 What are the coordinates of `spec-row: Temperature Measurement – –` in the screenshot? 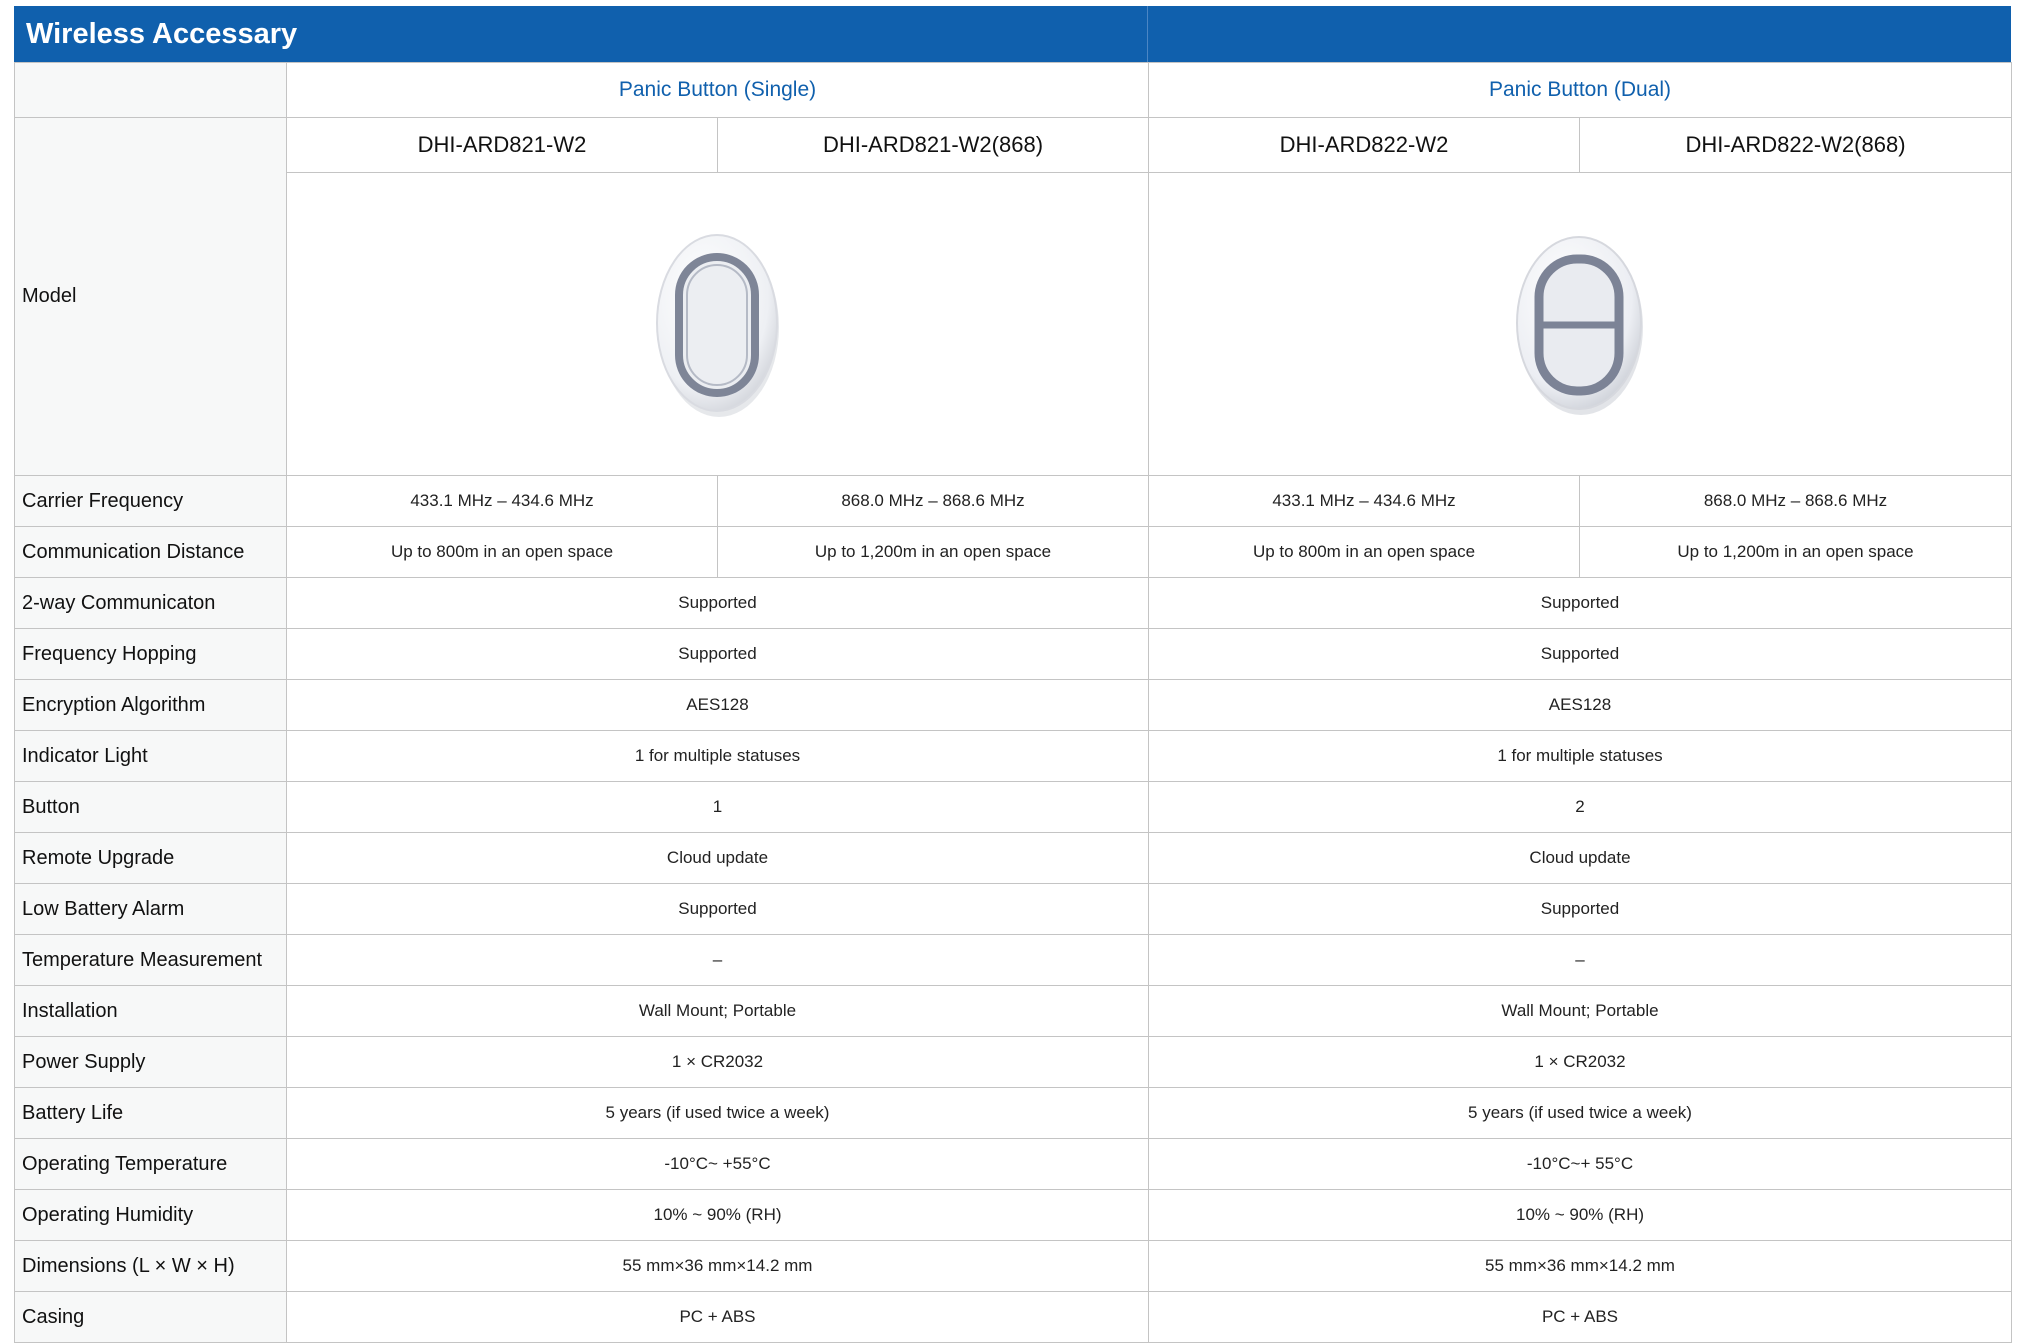 It's located at (1013, 960).